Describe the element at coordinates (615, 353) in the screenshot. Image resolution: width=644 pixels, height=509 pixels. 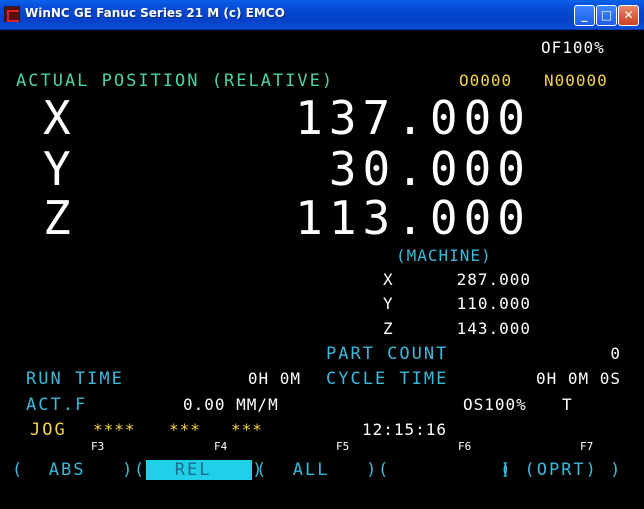
I see `part-count-value: 0` at that location.